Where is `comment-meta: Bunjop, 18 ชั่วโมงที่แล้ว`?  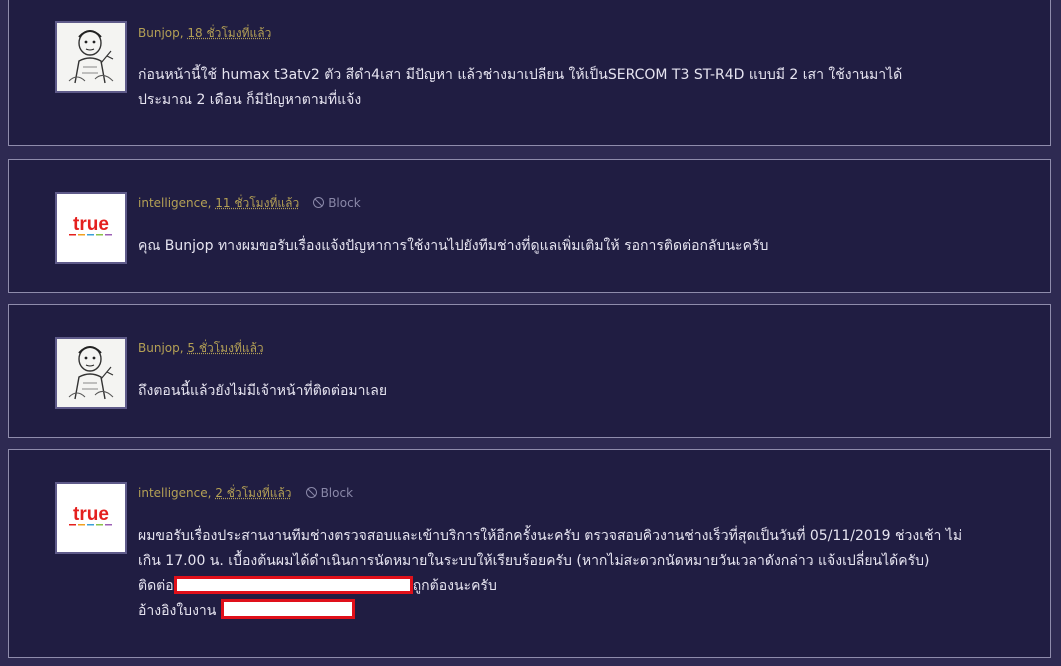 comment-meta: Bunjop, 18 ชั่วโมงที่แล้ว is located at coordinates (205, 33).